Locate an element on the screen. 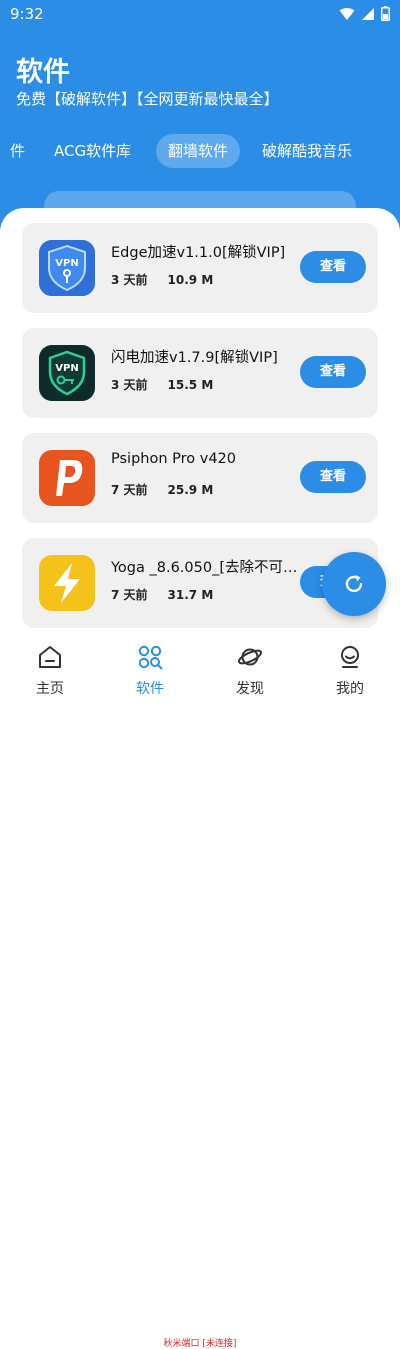  battery-icon is located at coordinates (385, 13).